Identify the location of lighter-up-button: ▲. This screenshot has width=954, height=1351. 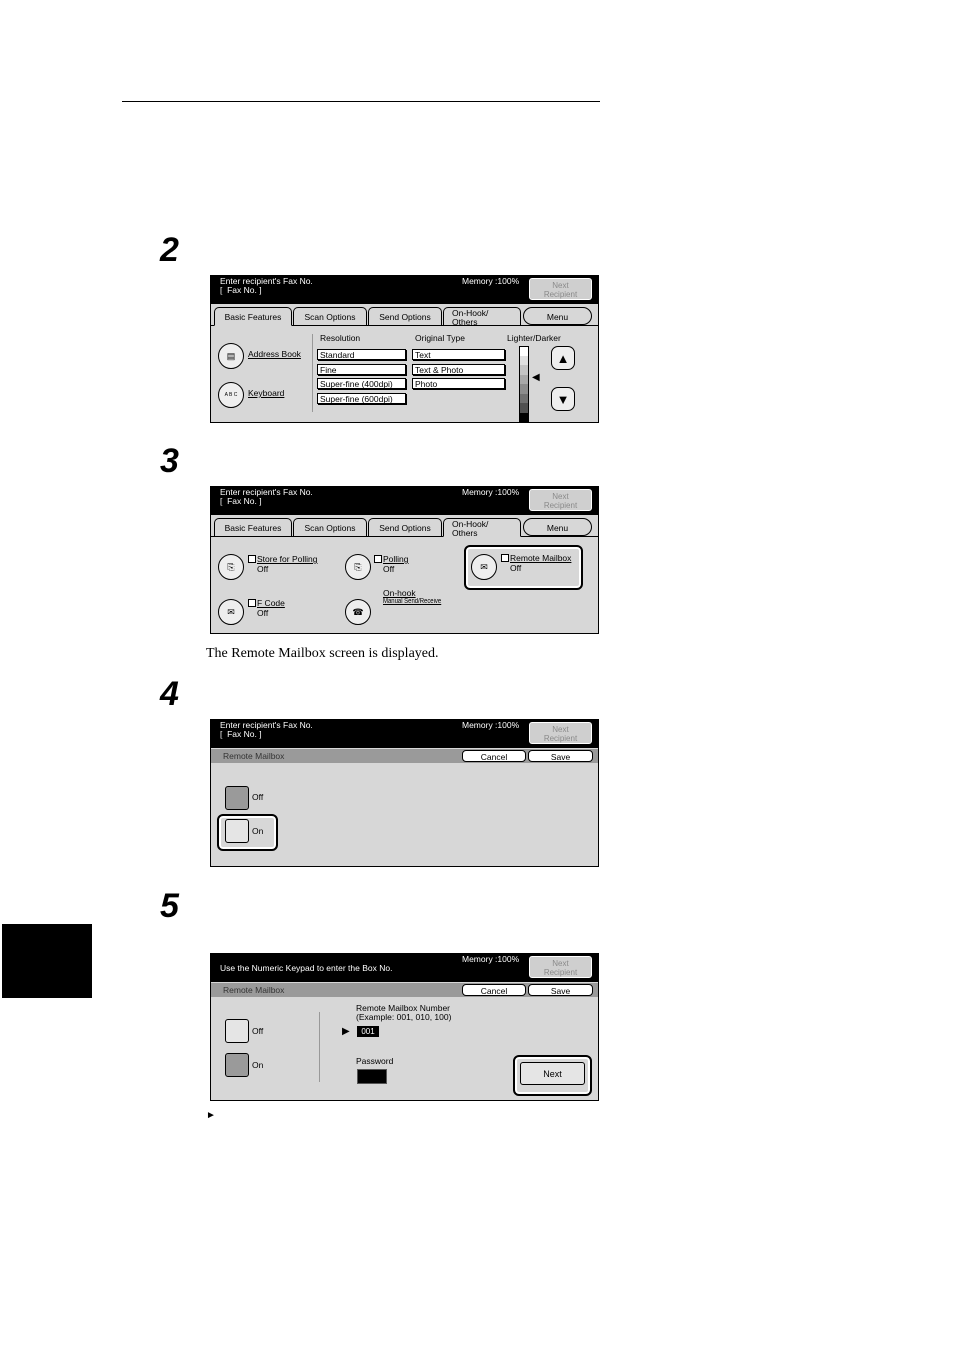
(563, 358).